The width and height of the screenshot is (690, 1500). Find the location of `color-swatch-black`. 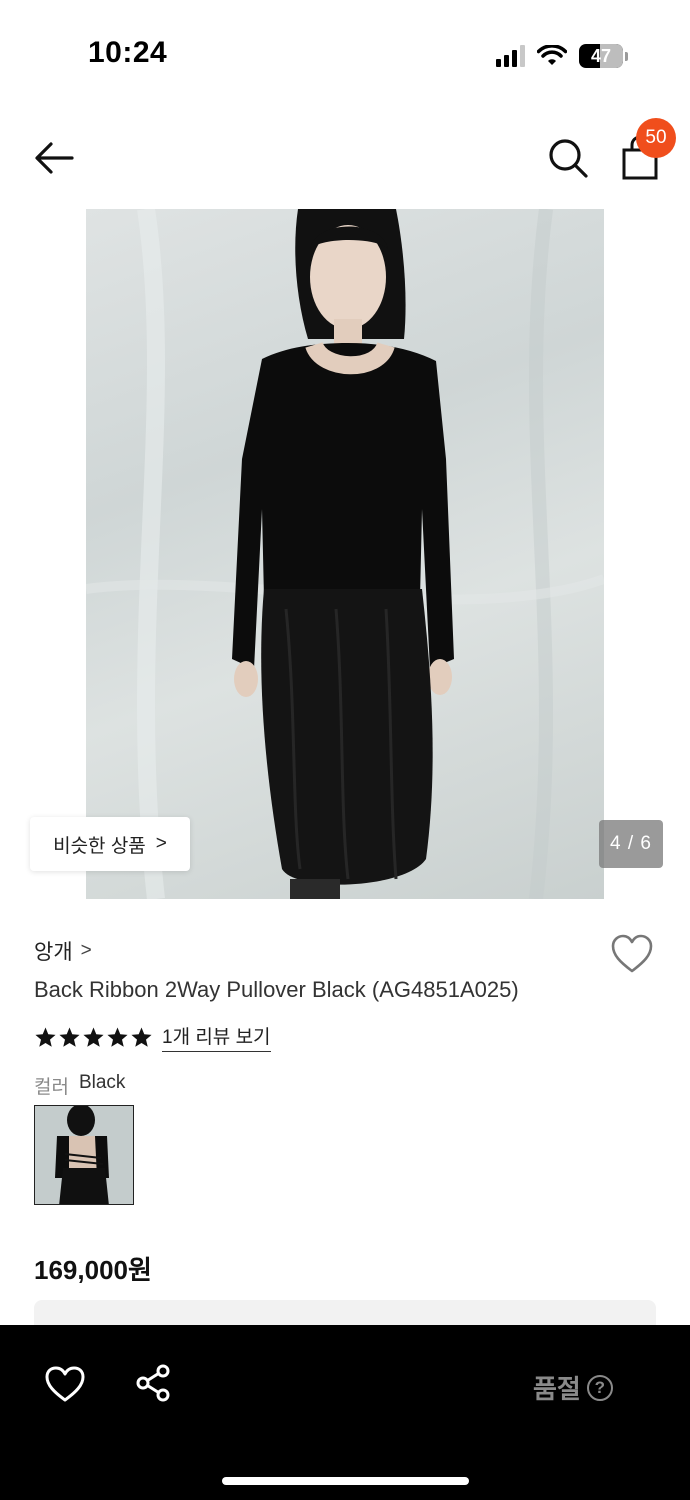

color-swatch-black is located at coordinates (84, 1155).